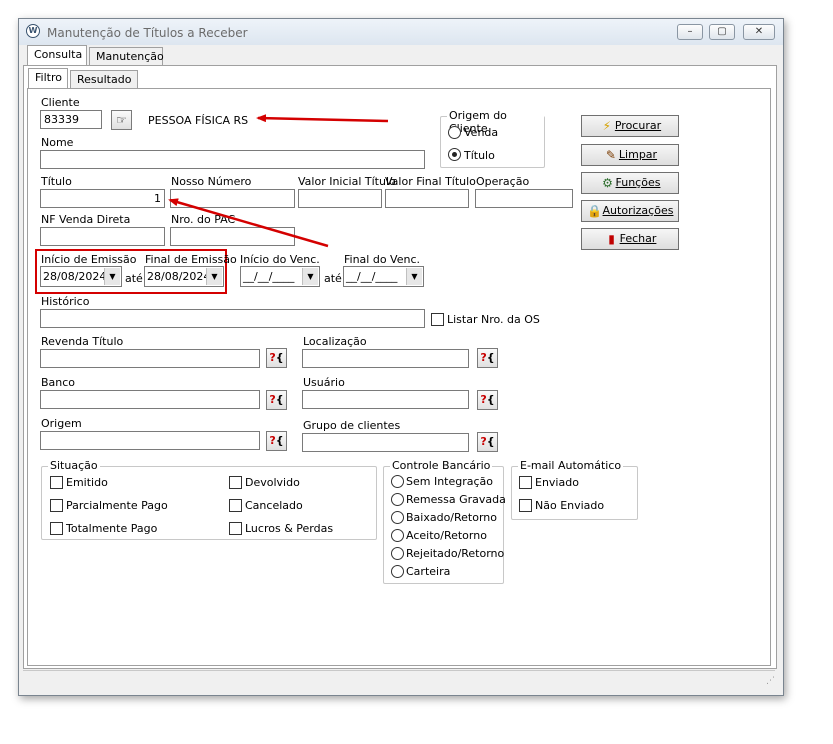  I want to click on annotation-arrows, so click(278, 181).